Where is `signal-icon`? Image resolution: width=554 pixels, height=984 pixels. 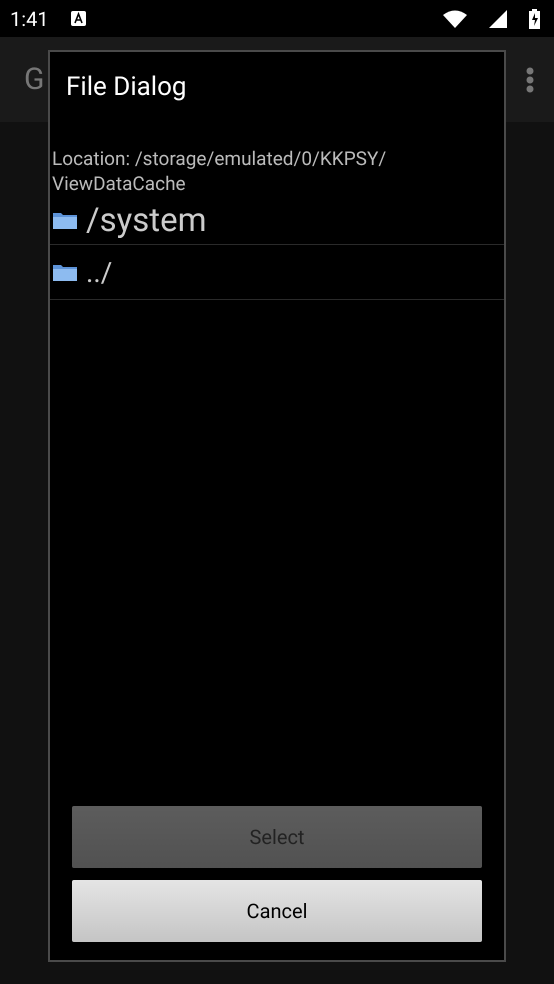
signal-icon is located at coordinates (498, 19).